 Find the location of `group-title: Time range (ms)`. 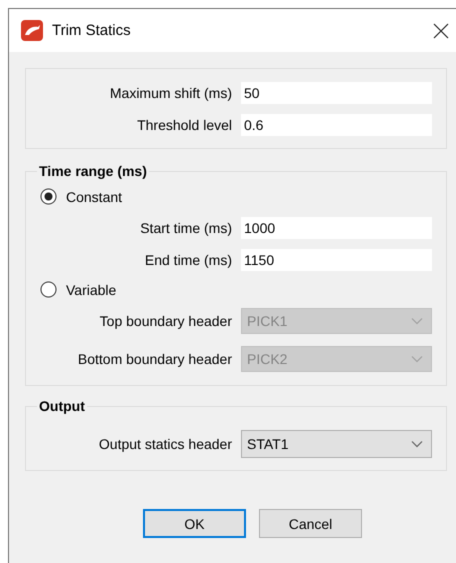

group-title: Time range (ms) is located at coordinates (93, 171).